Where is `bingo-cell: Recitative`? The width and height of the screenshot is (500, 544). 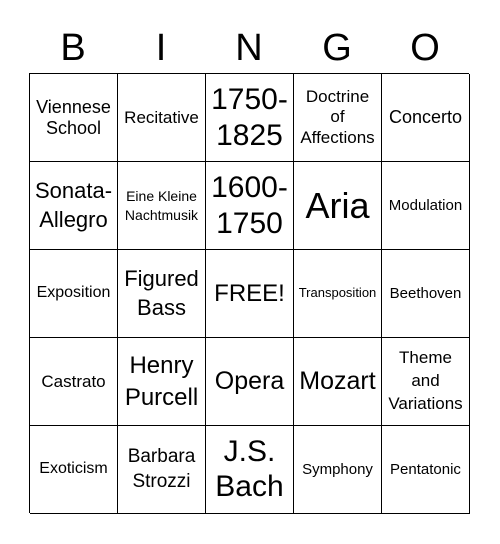 bingo-cell: Recitative is located at coordinates (162, 118).